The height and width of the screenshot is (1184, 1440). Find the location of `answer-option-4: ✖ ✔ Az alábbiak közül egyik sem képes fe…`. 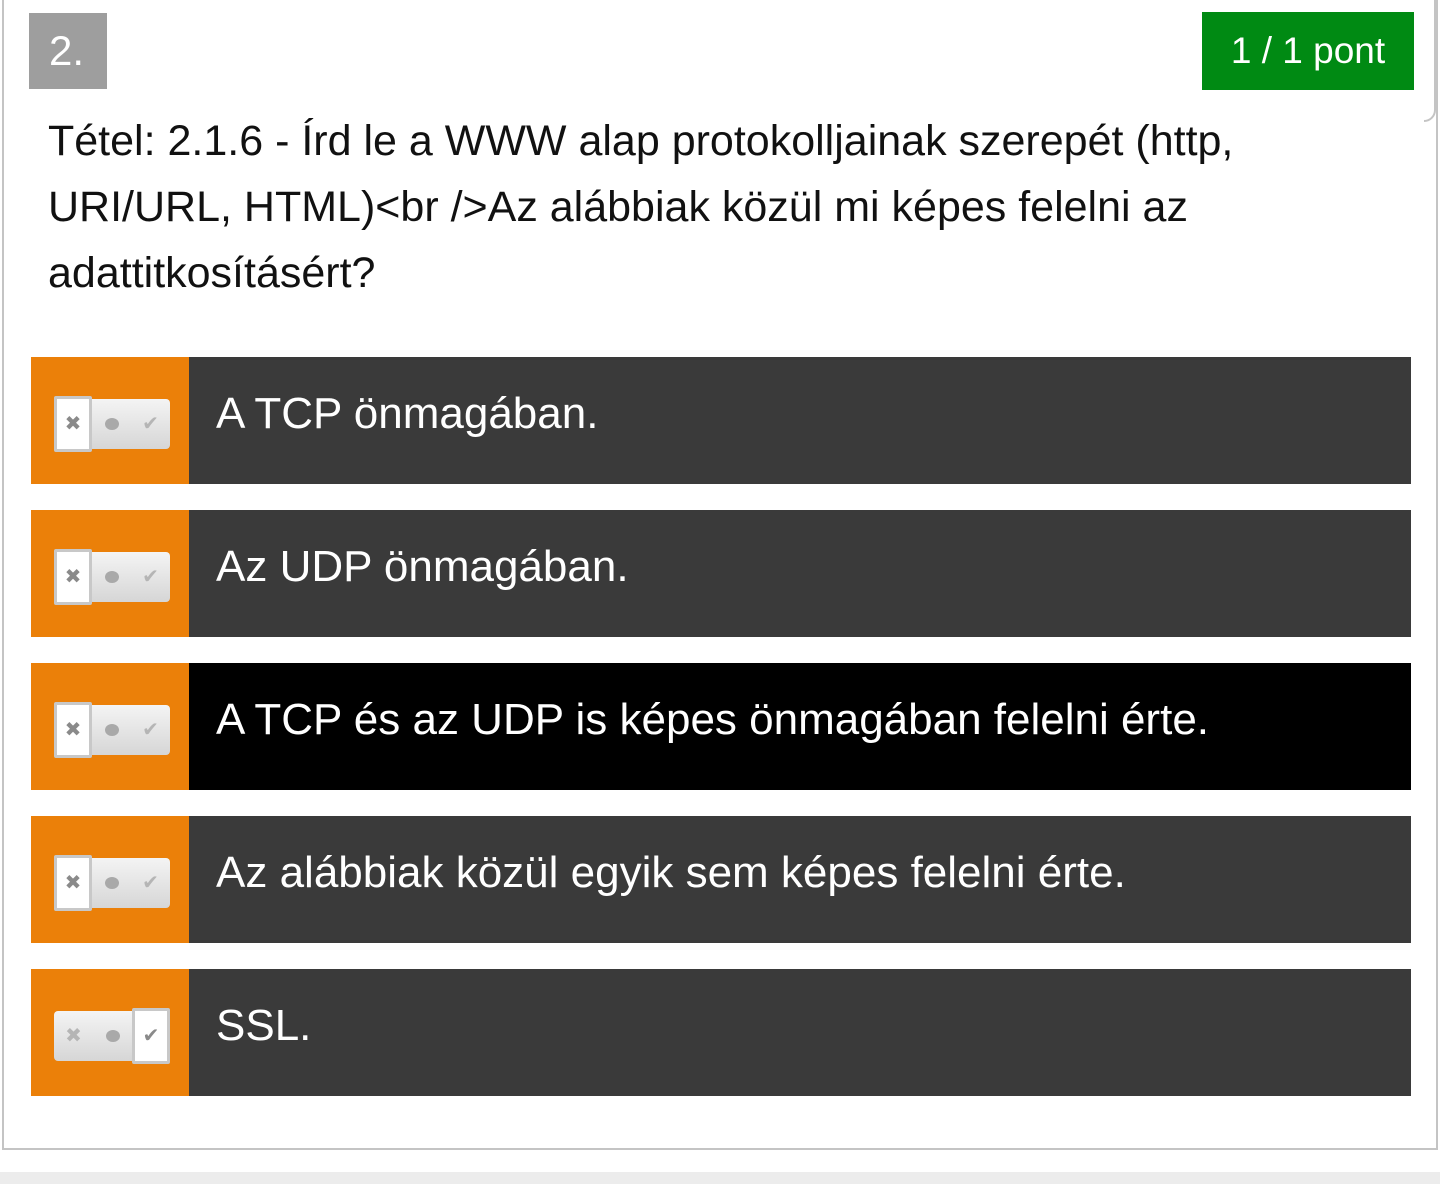

answer-option-4: ✖ ✔ Az alábbiak közül egyik sem képes fe… is located at coordinates (721, 879).